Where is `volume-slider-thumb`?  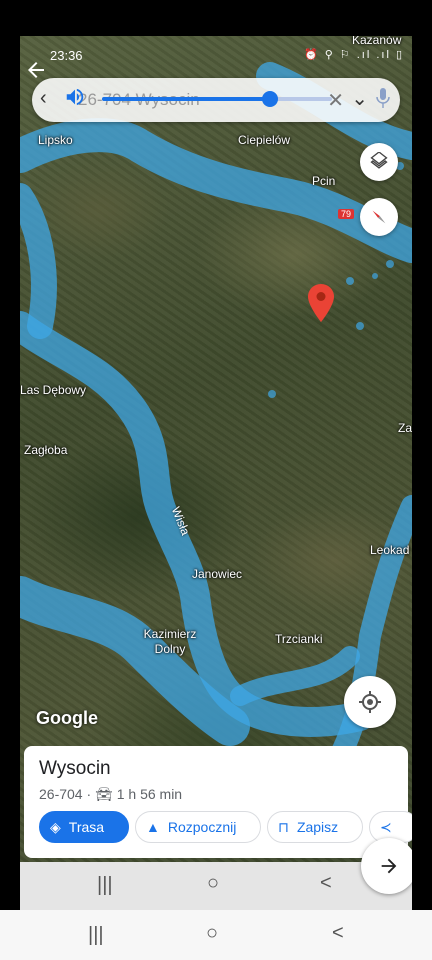 volume-slider-thumb is located at coordinates (269, 99).